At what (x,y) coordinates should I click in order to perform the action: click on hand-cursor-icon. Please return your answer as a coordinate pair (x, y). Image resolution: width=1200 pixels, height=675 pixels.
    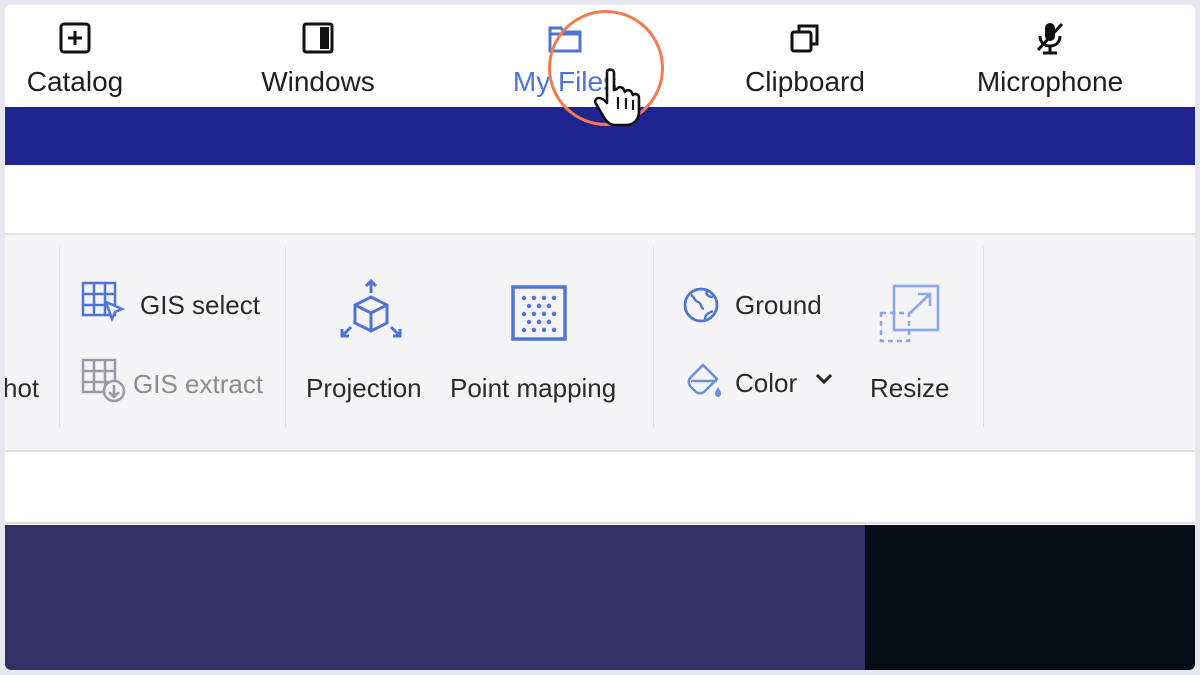
    Looking at the image, I should click on (618, 99).